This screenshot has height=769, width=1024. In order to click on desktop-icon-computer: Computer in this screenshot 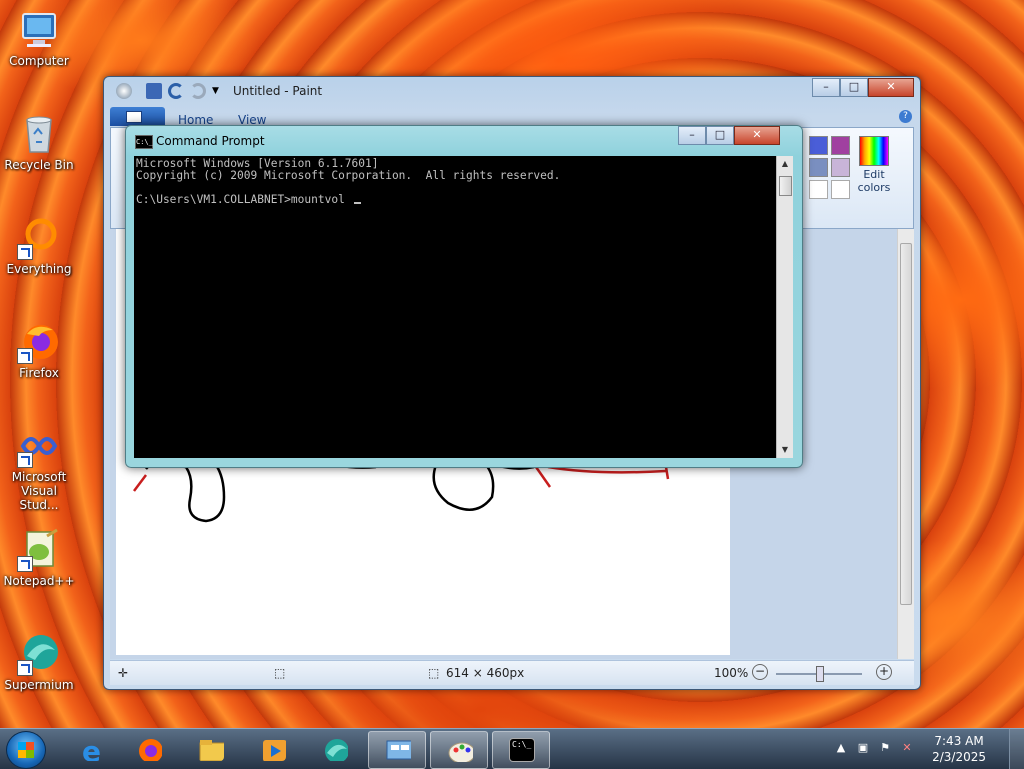, I will do `click(39, 38)`.